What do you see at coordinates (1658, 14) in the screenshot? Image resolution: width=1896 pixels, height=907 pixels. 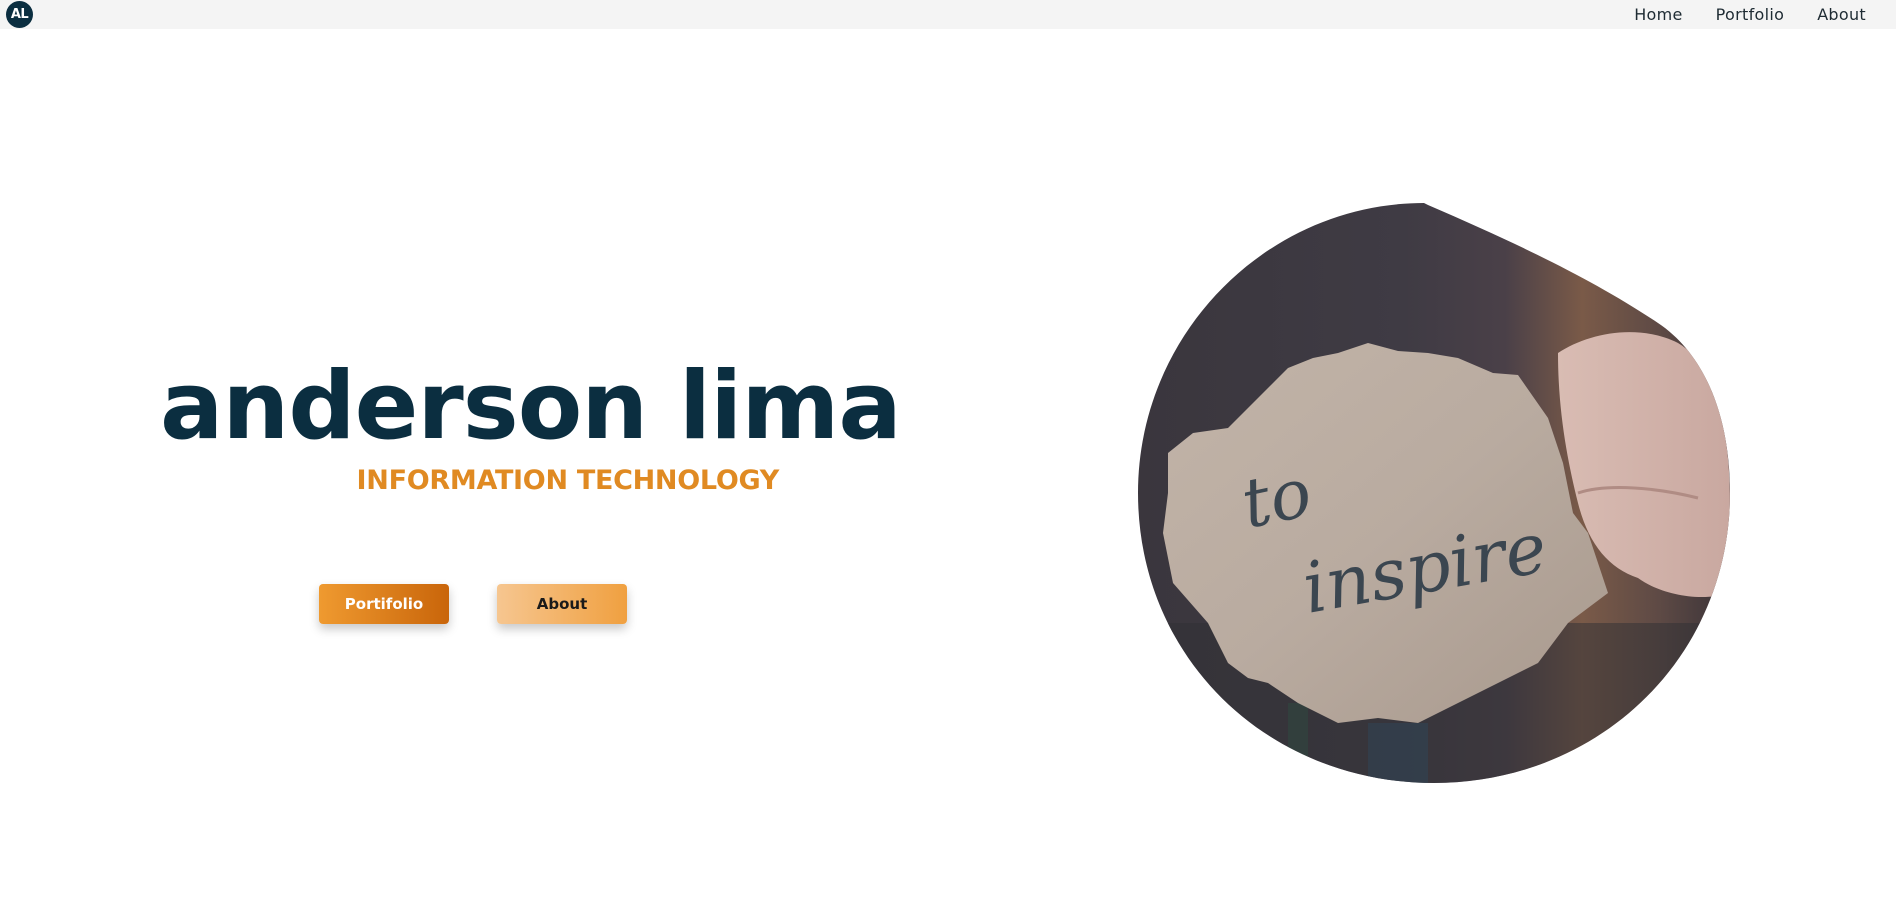 I see `nav-link-home: Home` at bounding box center [1658, 14].